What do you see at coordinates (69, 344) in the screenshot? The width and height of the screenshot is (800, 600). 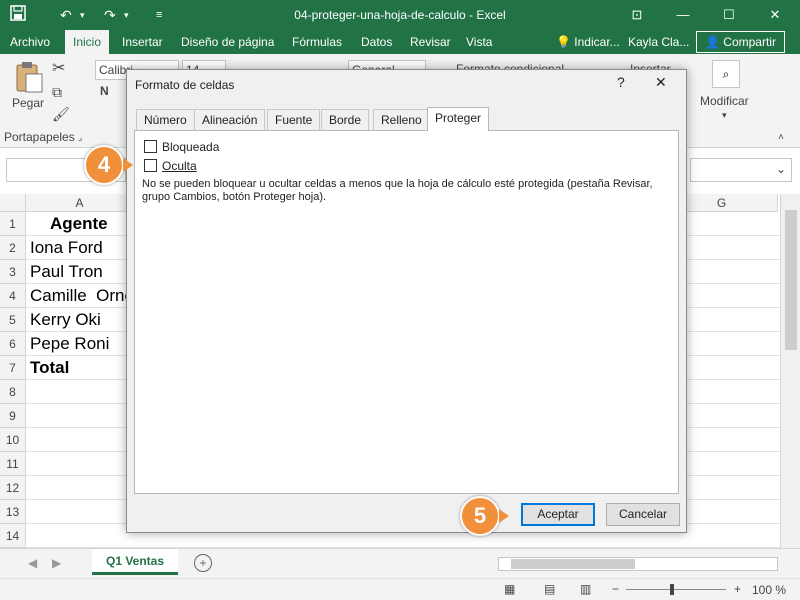 I see `cell-a6: Pepe Roni` at bounding box center [69, 344].